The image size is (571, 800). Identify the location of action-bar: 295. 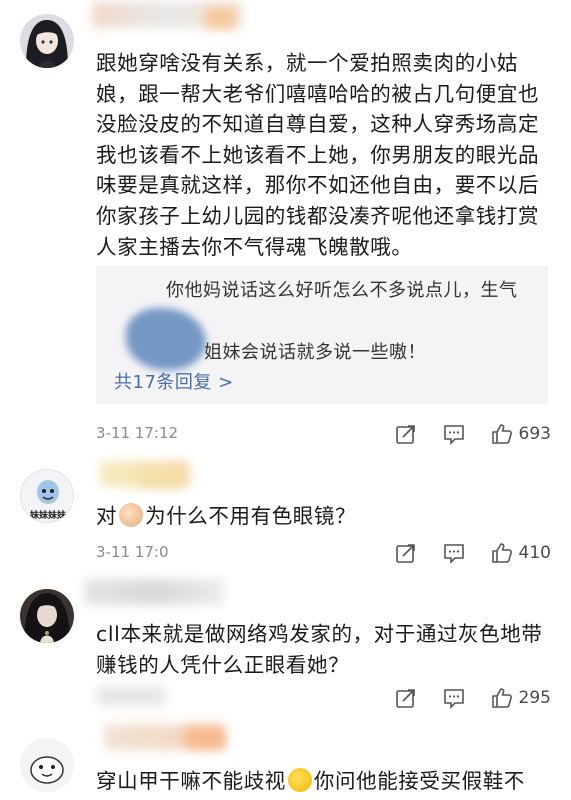
(473, 698).